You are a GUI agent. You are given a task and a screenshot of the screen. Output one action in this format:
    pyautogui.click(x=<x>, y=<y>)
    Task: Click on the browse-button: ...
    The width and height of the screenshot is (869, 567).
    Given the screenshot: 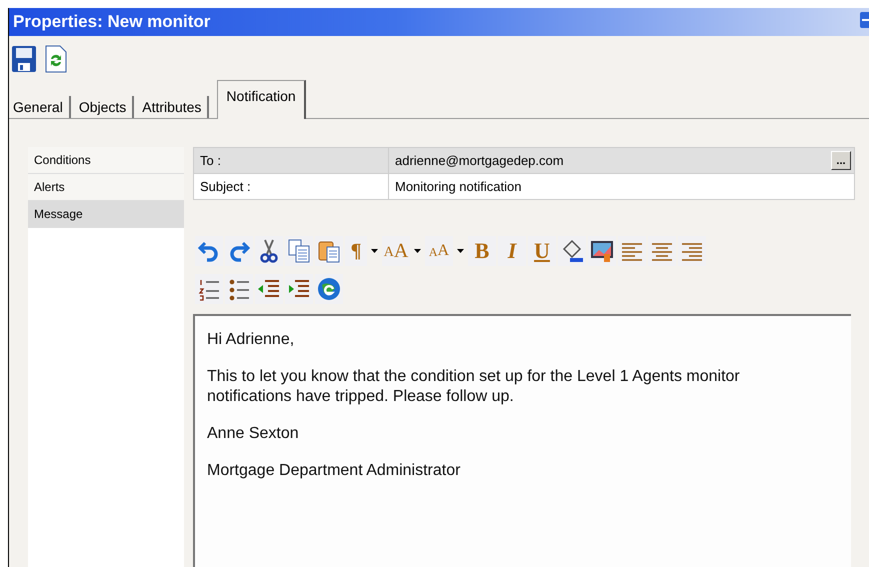 What is the action you would take?
    pyautogui.click(x=841, y=160)
    